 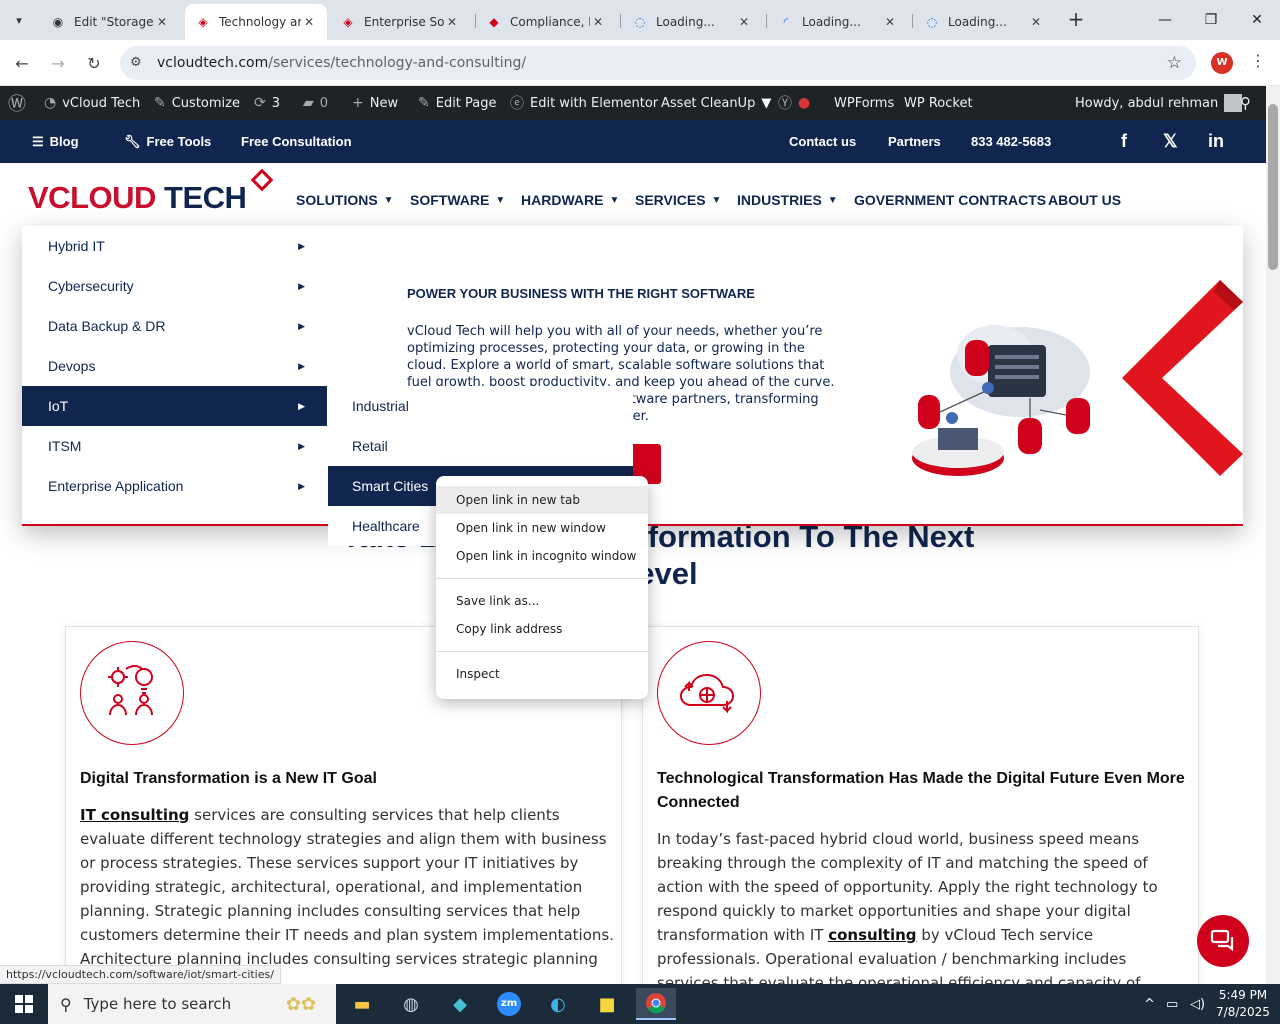 What do you see at coordinates (1149, 1004) in the screenshot?
I see `tray-chevron-up-icon: ^` at bounding box center [1149, 1004].